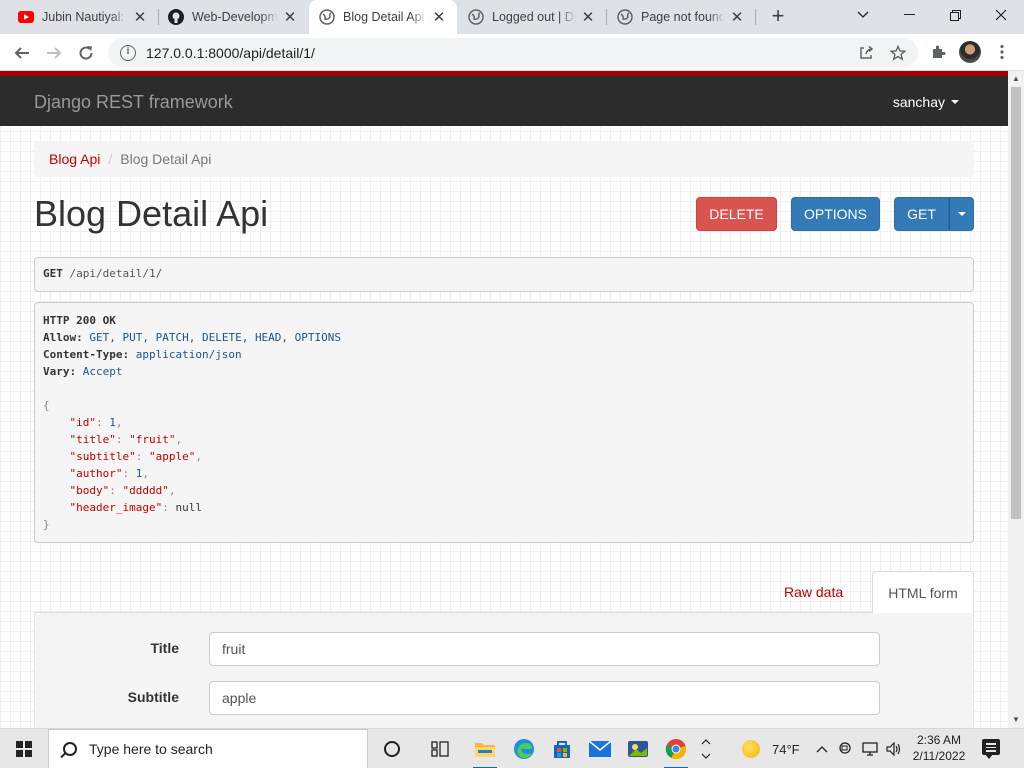  I want to click on breadcrumb-current: Blog Detail Api, so click(166, 159).